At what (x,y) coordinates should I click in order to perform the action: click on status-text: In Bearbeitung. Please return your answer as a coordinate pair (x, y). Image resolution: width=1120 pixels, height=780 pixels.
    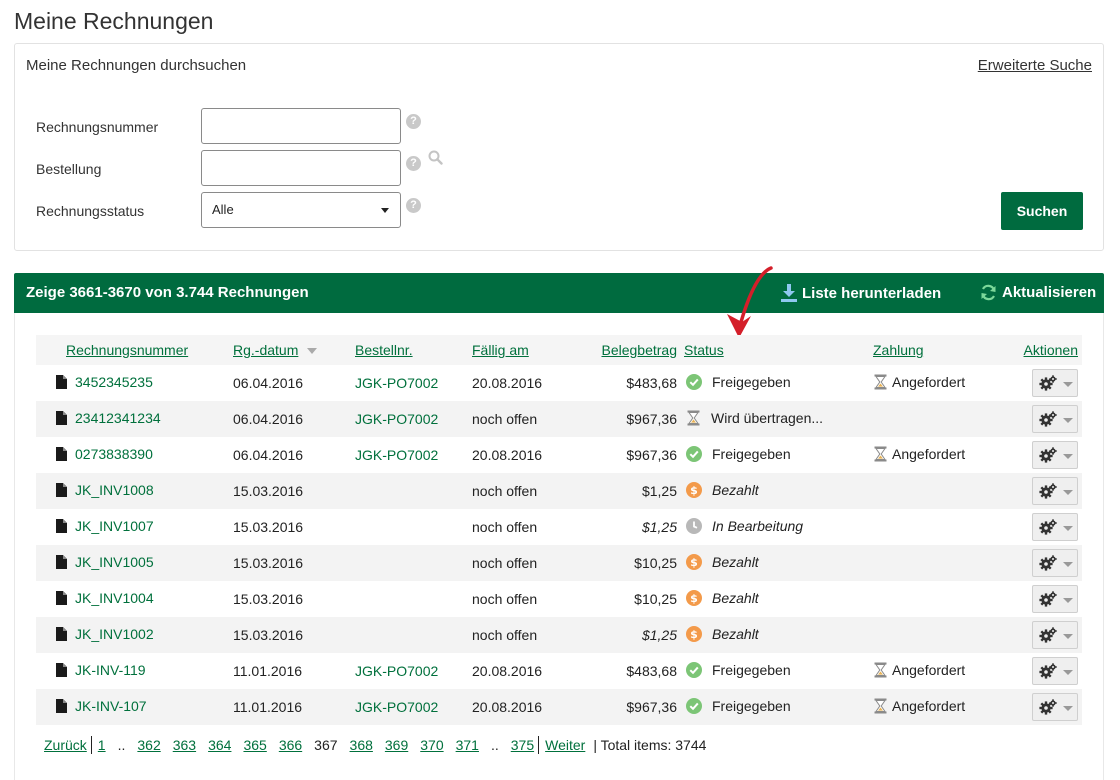
    Looking at the image, I should click on (758, 525).